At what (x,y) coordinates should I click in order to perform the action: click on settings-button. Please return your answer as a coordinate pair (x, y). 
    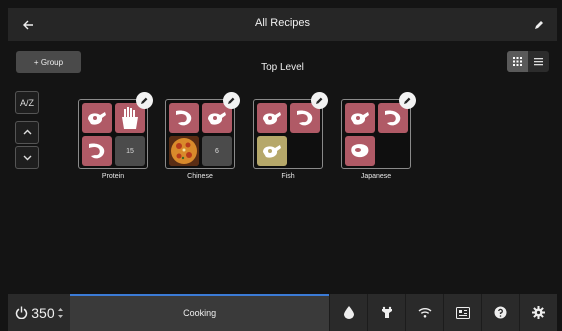
    Looking at the image, I should click on (538, 312).